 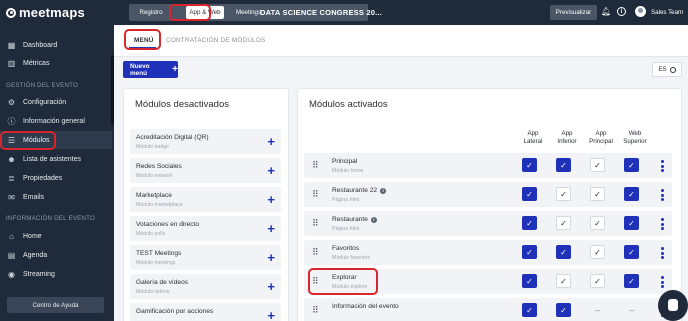 I want to click on help-info-icon: i, so click(x=621, y=11).